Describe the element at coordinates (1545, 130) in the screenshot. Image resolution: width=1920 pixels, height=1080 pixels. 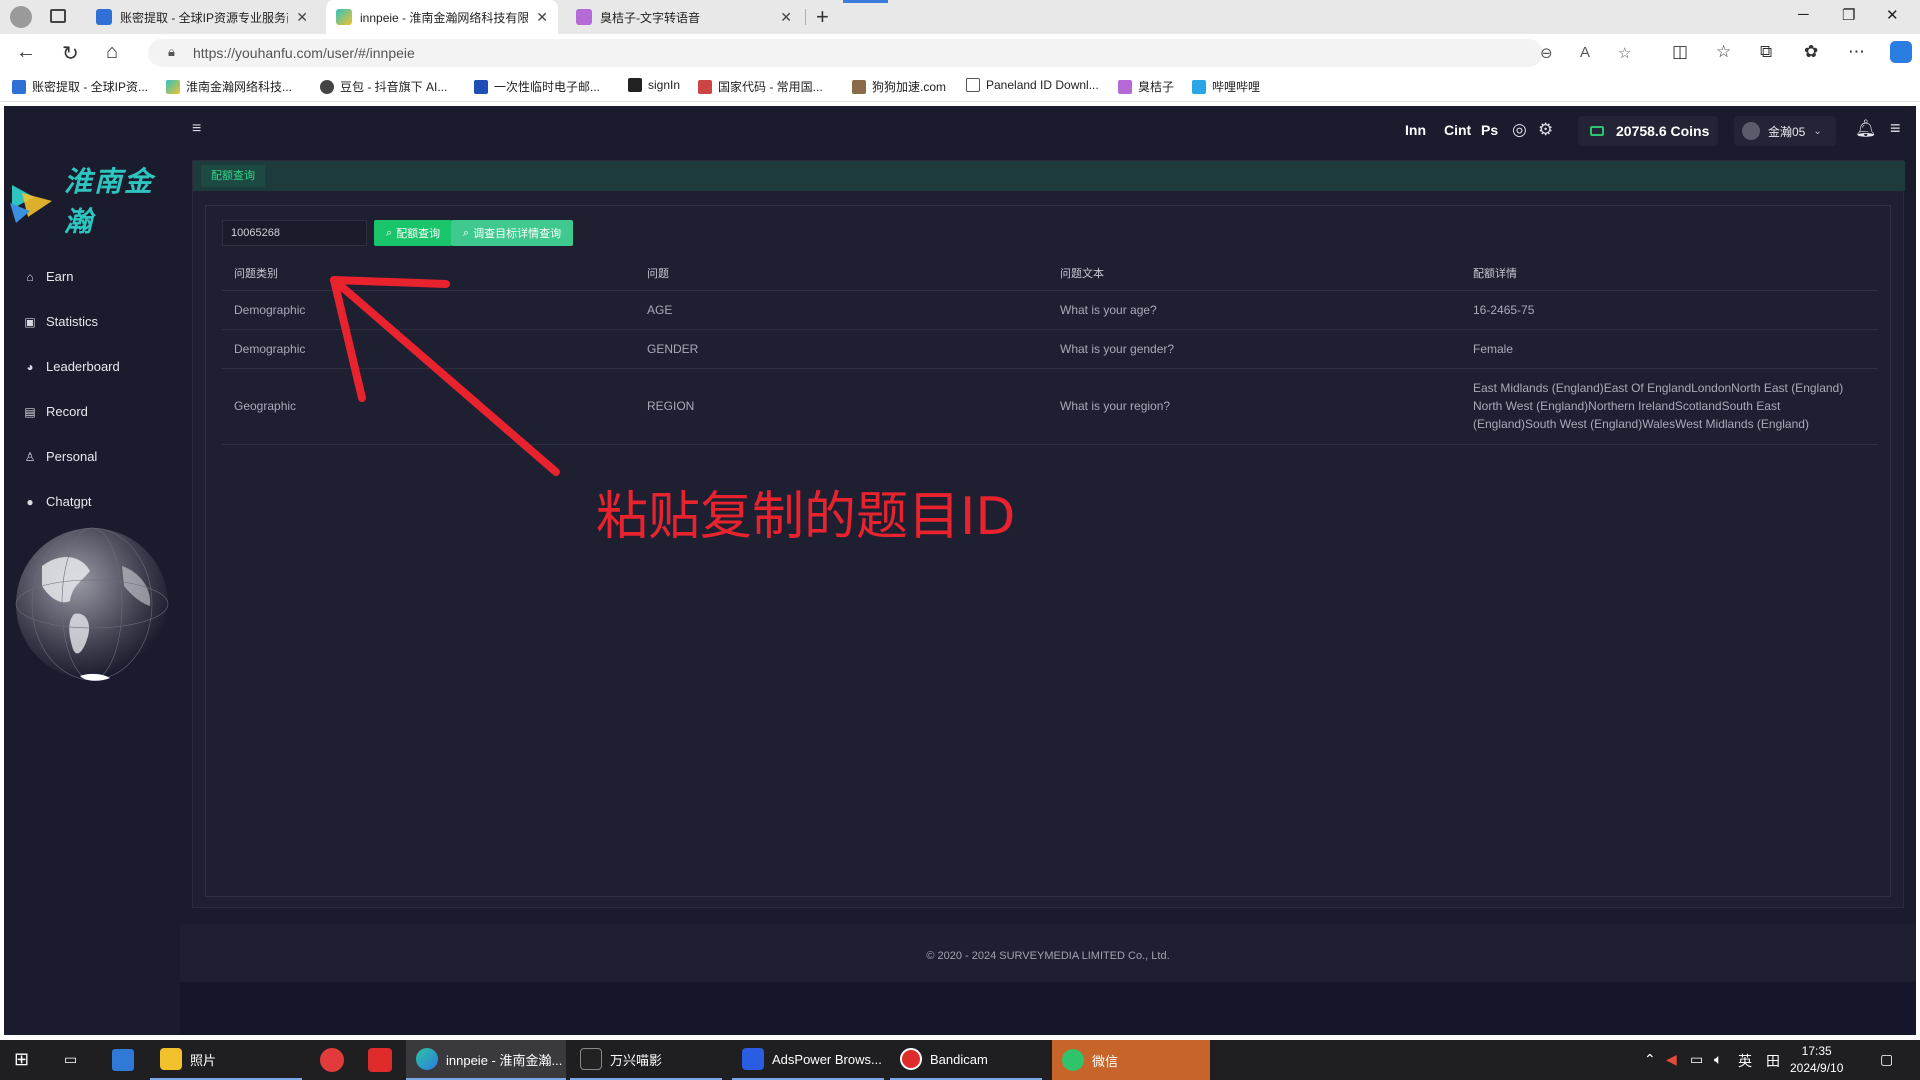
I see `settings-icon: ⚙` at that location.